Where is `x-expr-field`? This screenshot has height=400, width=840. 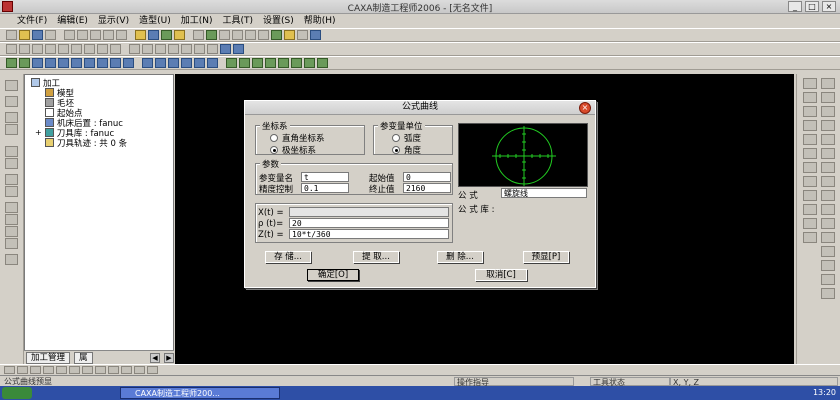
x-expr-field is located at coordinates (369, 212).